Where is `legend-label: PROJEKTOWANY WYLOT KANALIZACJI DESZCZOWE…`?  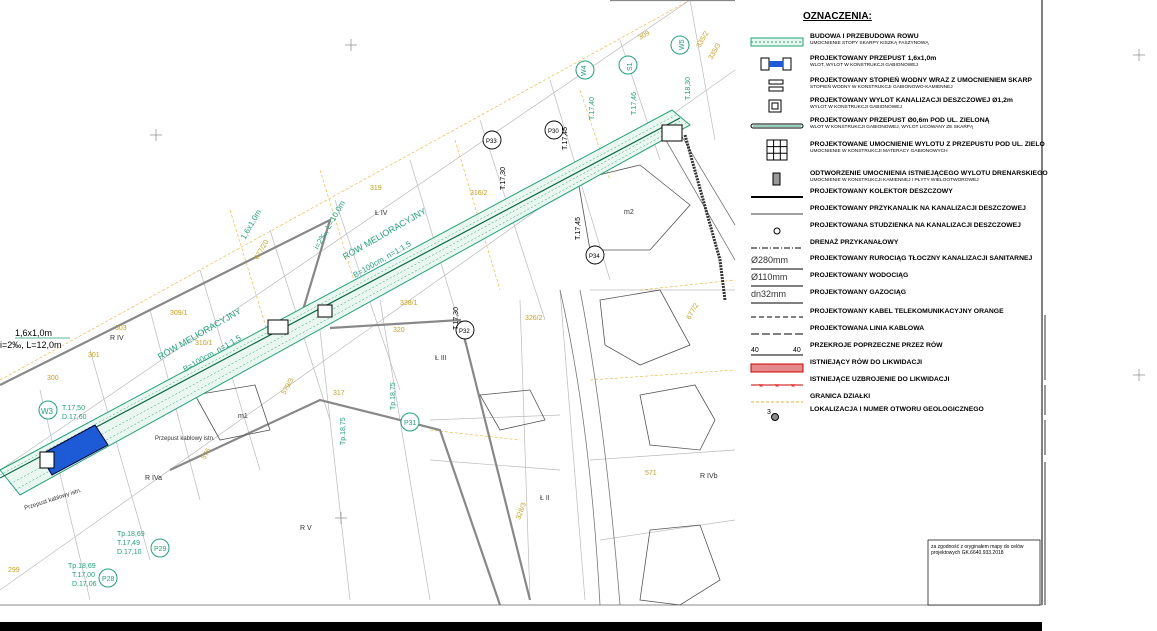
legend-label: PROJEKTOWANY WYLOT KANALIZACJI DESZCZOWE… is located at coordinates (911, 100).